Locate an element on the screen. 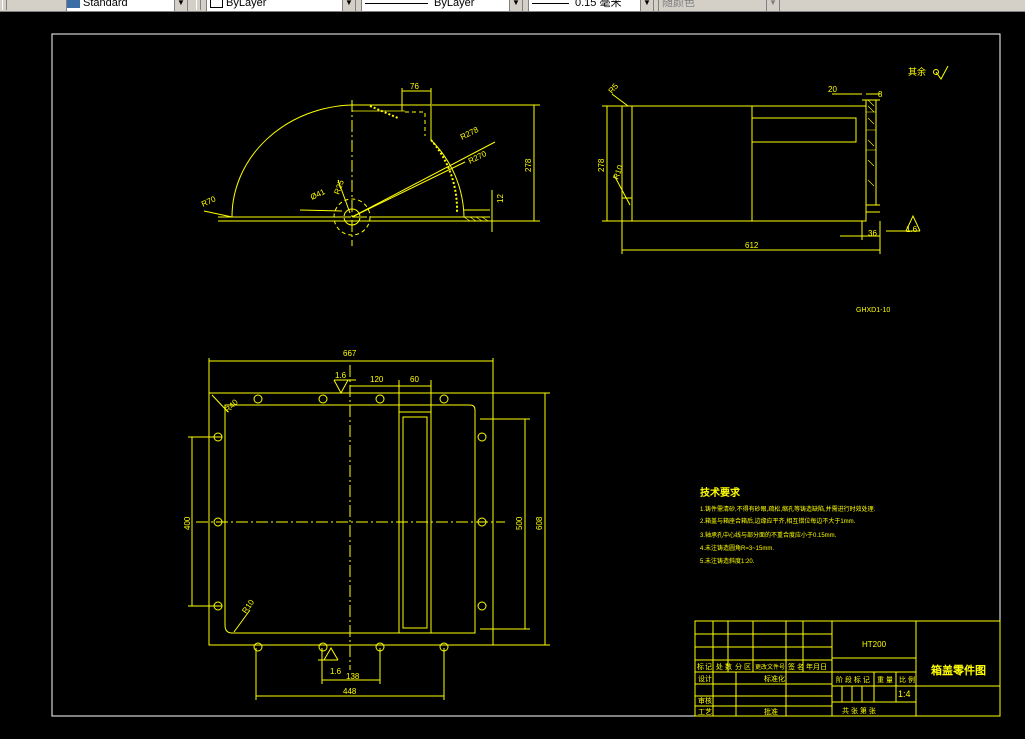  tech-item: 3.轴承孔中心线与部分面的不重合度应小于0.15mm. is located at coordinates (768, 535).